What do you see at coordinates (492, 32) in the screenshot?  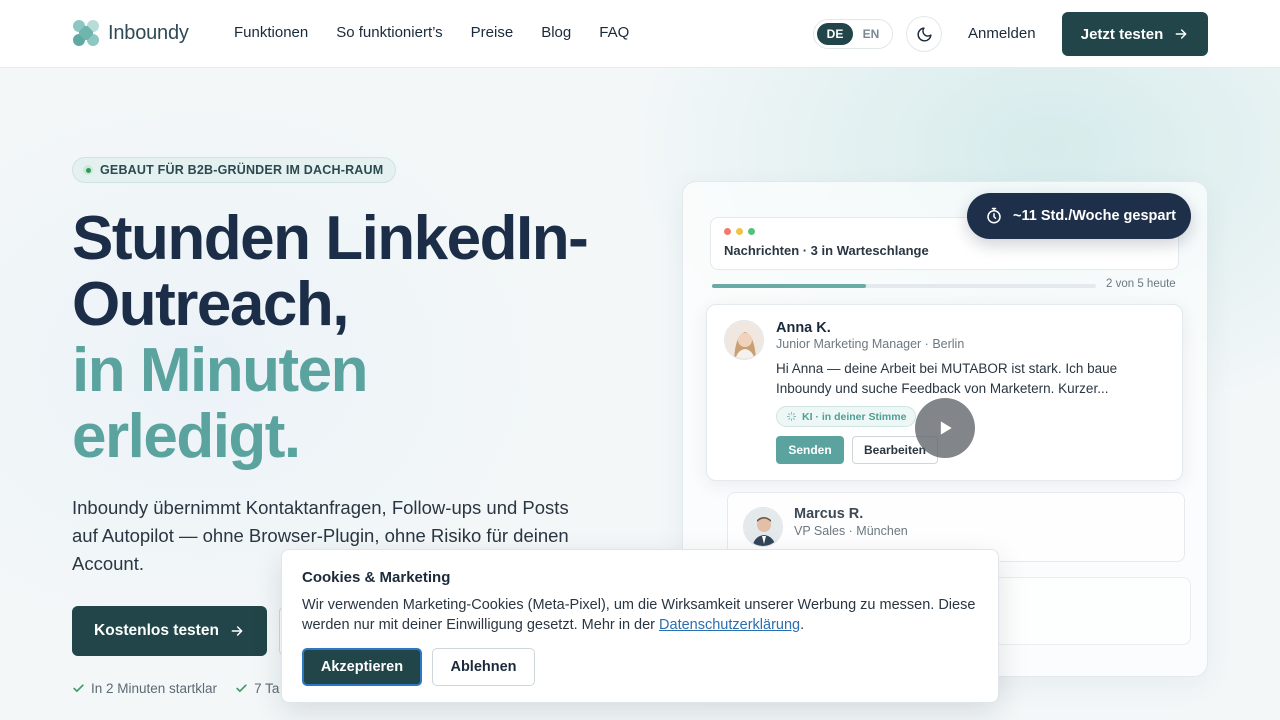 I see `nav-link-preise: Preise` at bounding box center [492, 32].